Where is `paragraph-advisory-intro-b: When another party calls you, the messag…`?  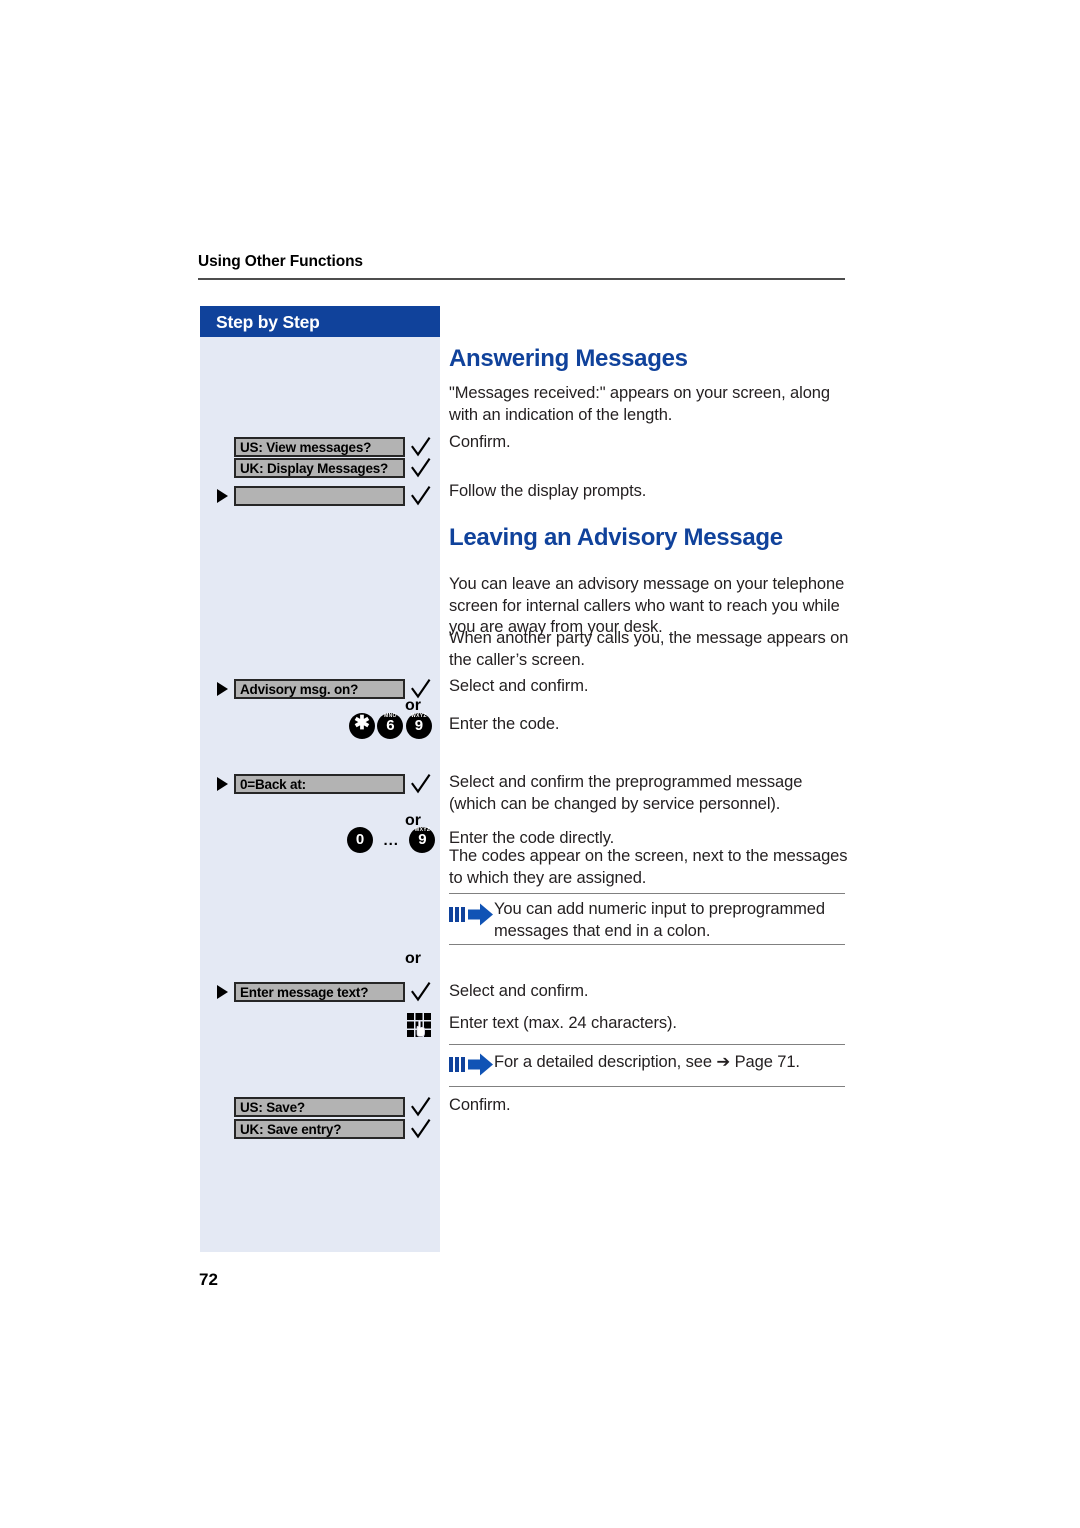
paragraph-advisory-intro-b: When another party calls you, the messag… is located at coordinates (649, 649).